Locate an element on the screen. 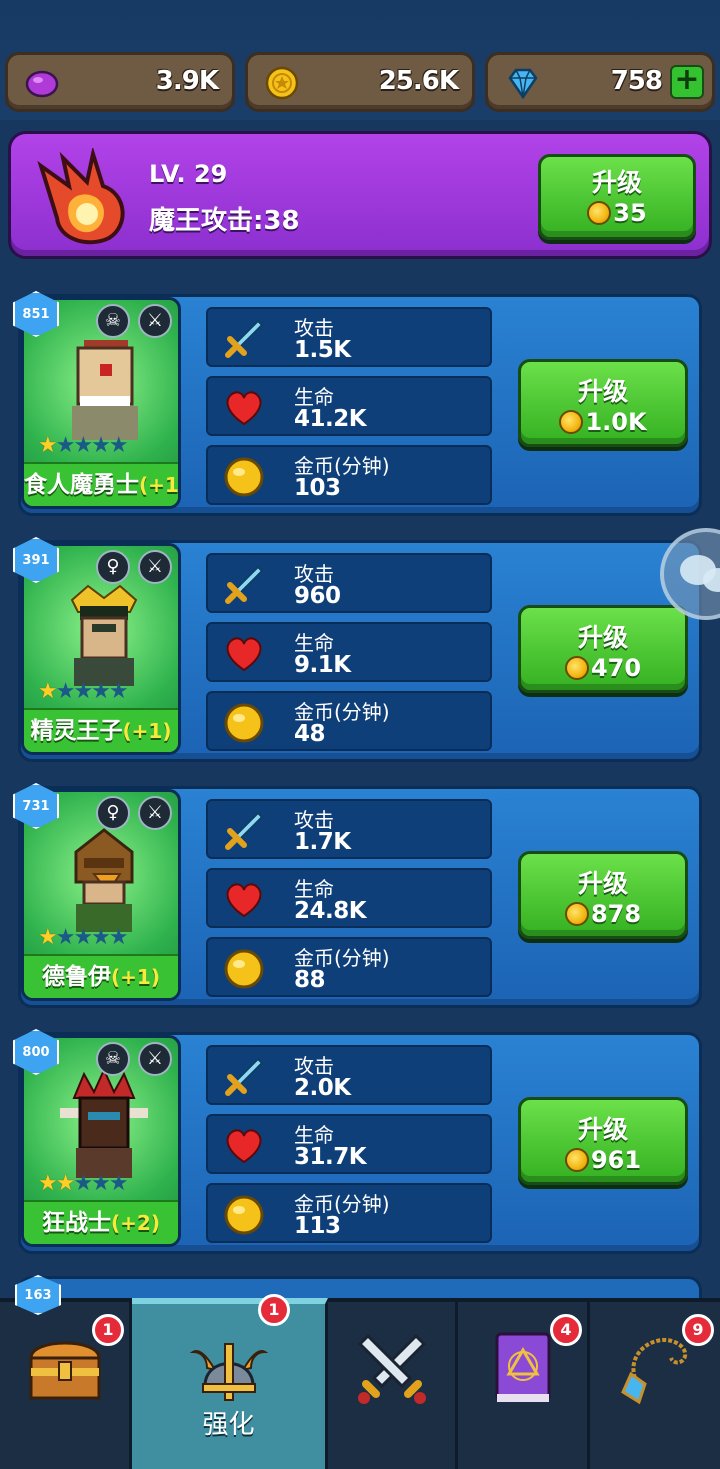  hero-name: 狂战士 is located at coordinates (77, 1223).